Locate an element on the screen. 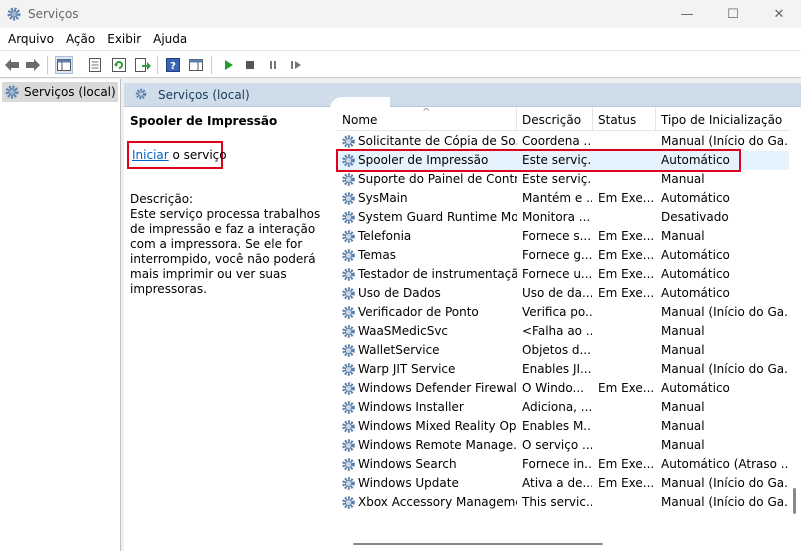  service-startup-cell: Automático is located at coordinates (695, 160).